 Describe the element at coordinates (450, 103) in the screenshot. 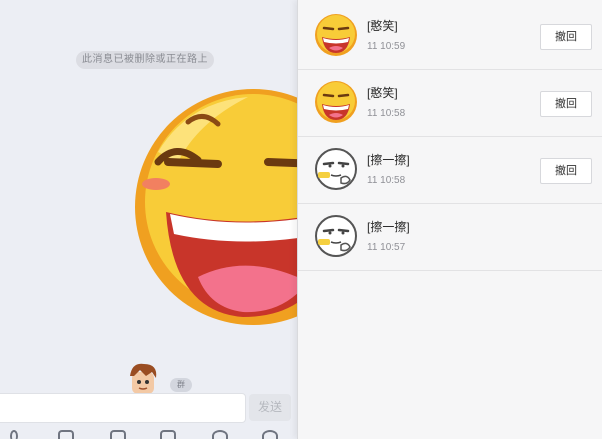

I see `recall-item: [憨笑] 11 10:58 撤回` at that location.